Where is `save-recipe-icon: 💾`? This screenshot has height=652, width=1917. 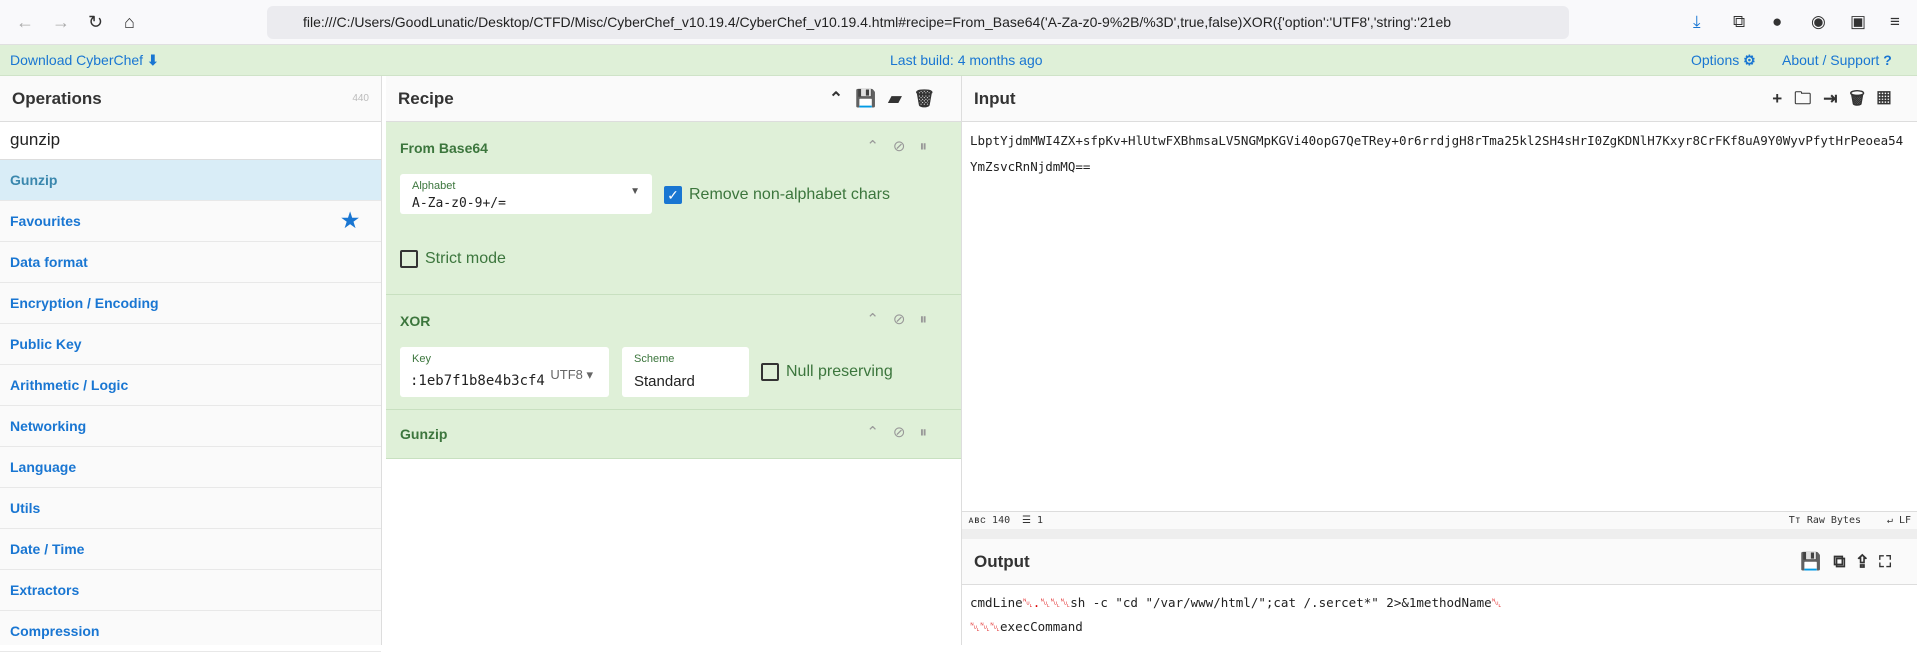
save-recipe-icon: 💾 is located at coordinates (871, 98).